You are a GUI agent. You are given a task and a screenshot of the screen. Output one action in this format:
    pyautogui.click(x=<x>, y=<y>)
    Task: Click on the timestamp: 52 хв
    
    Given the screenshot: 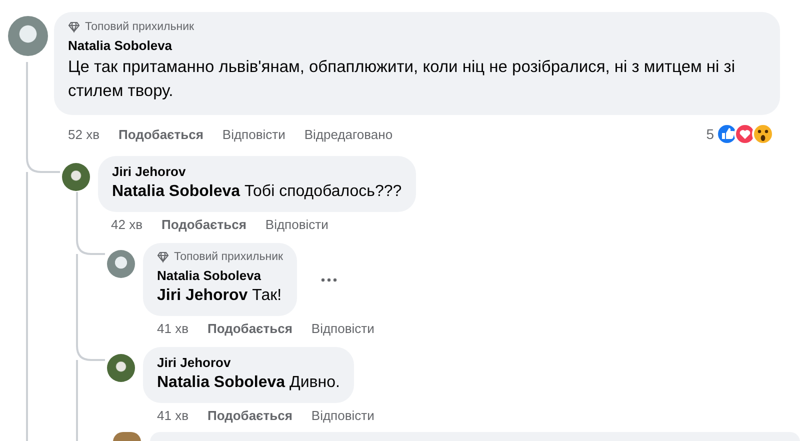 What is the action you would take?
    pyautogui.click(x=84, y=134)
    